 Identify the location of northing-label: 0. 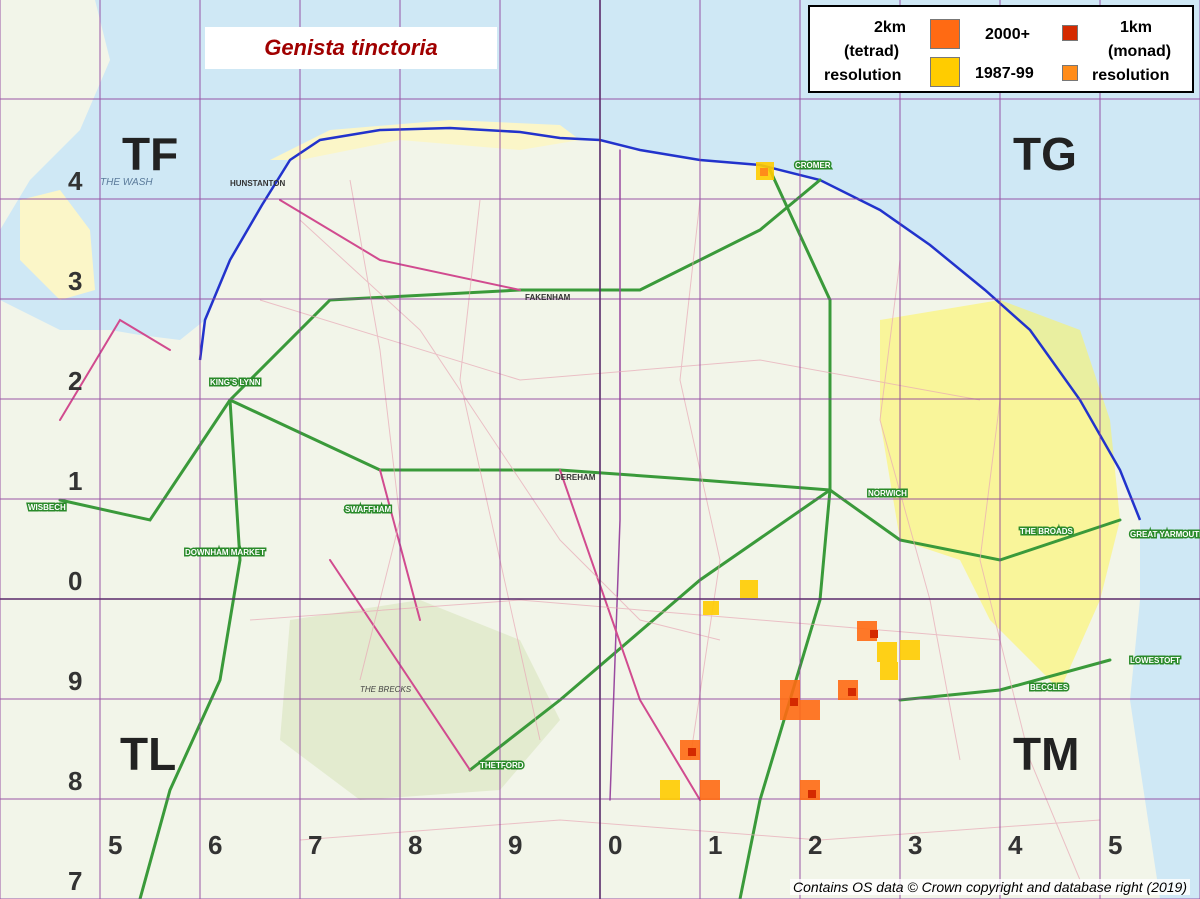
(75, 581).